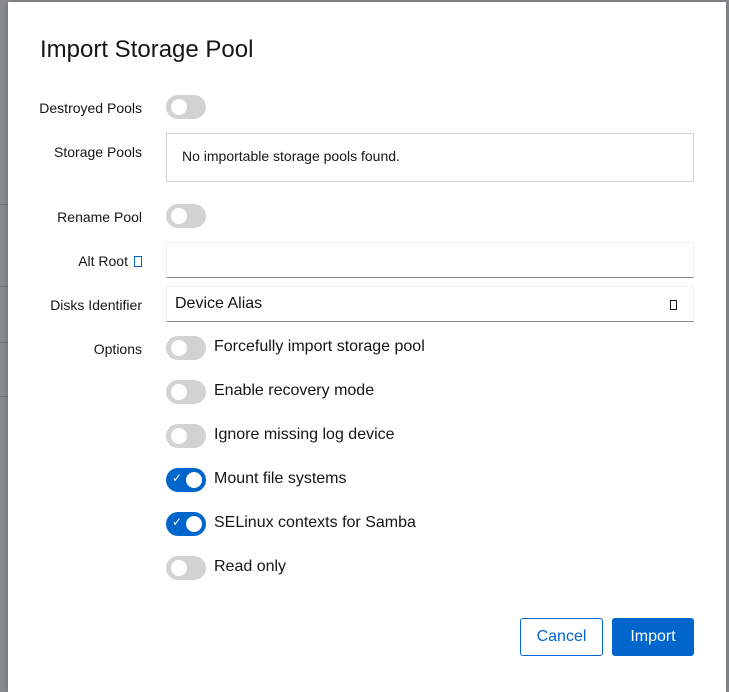  What do you see at coordinates (653, 637) in the screenshot?
I see `import-button: Import` at bounding box center [653, 637].